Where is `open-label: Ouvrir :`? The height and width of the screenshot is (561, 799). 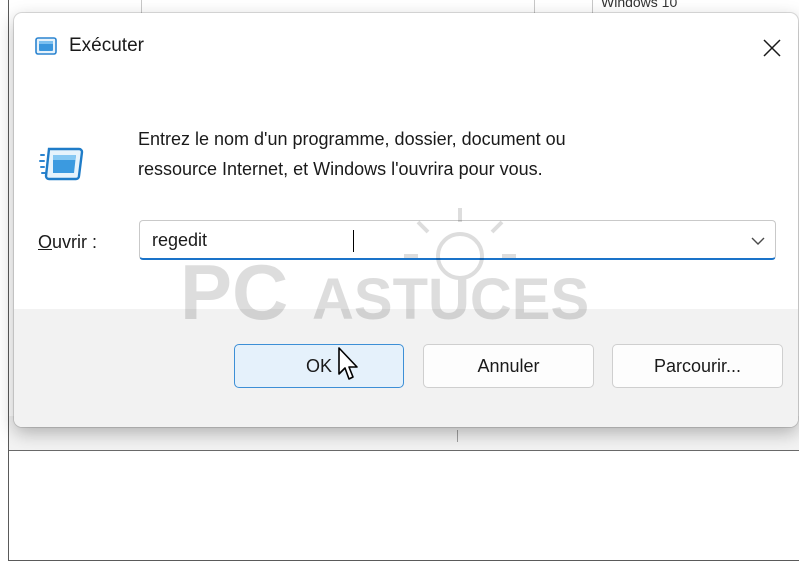 open-label: Ouvrir : is located at coordinates (67, 242).